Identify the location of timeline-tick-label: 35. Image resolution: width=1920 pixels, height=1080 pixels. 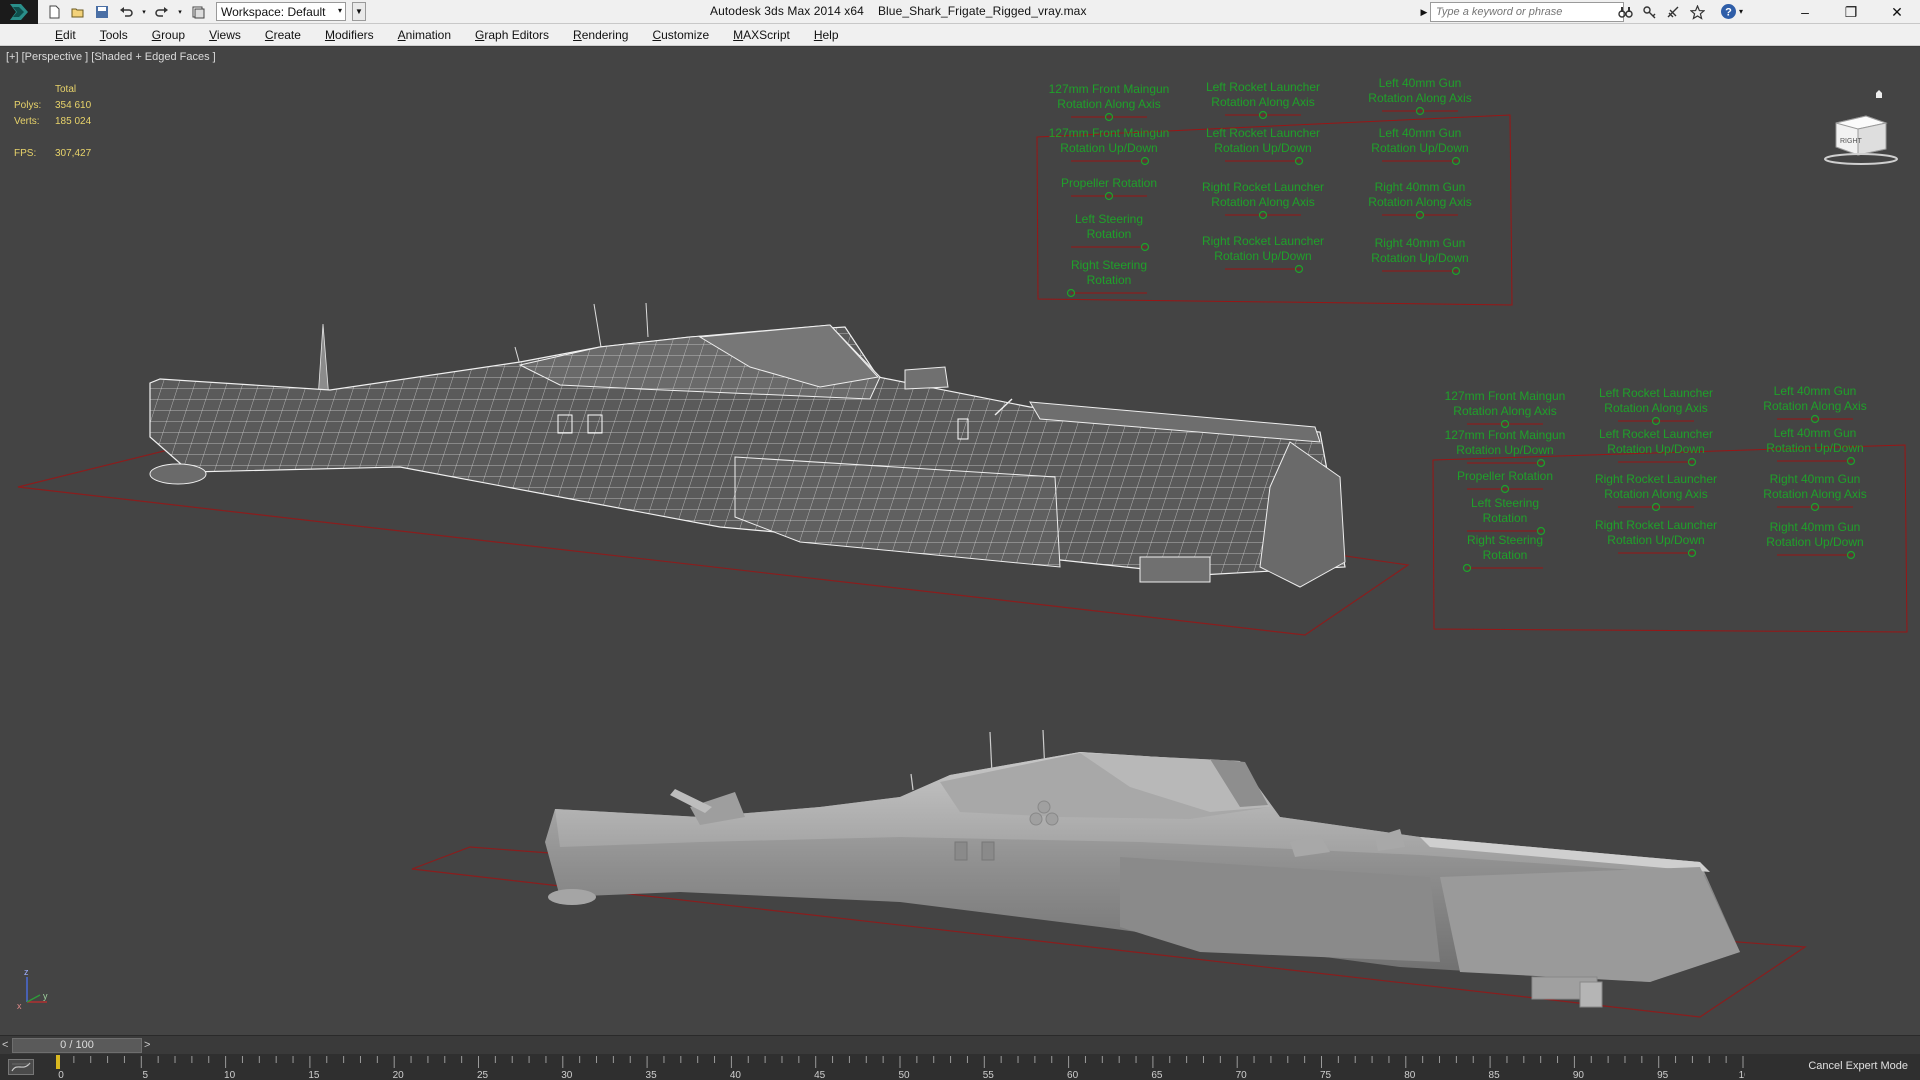
(652, 1075).